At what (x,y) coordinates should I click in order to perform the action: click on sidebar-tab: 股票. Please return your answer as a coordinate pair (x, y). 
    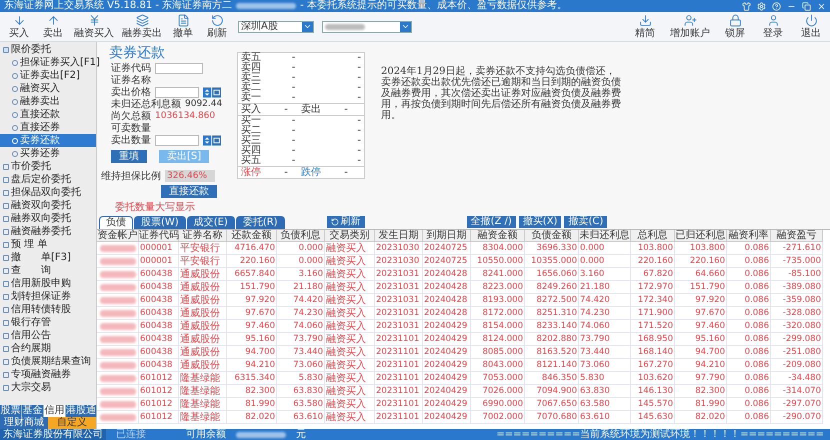
    Looking at the image, I should click on (11, 411).